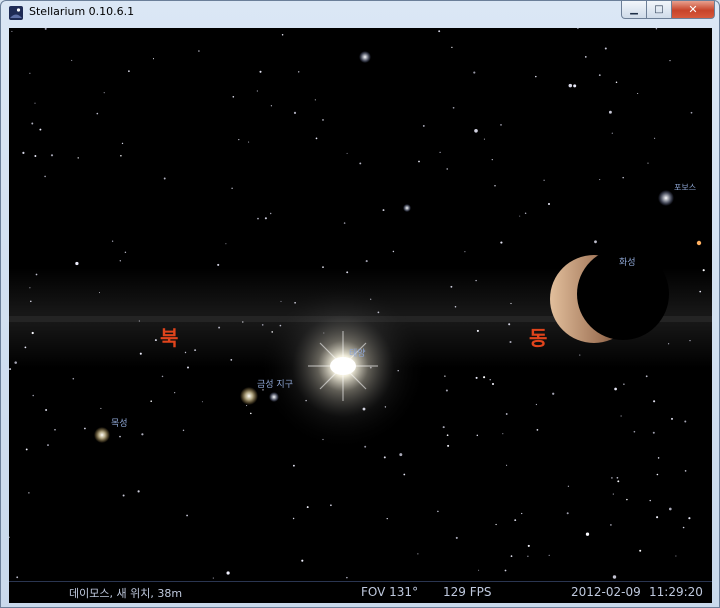  What do you see at coordinates (693, 10) in the screenshot?
I see `close-button: ✕` at bounding box center [693, 10].